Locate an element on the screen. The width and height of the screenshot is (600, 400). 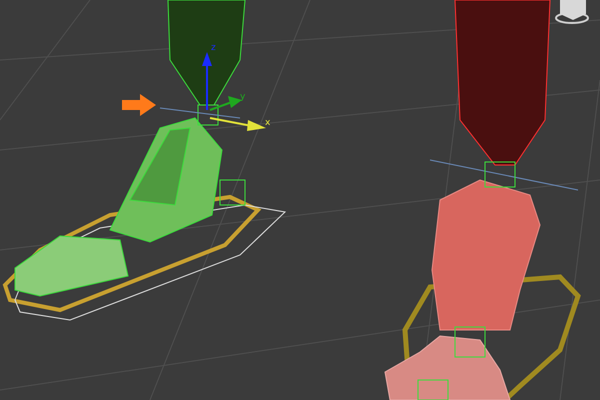
arrow-icon is located at coordinates (139, 105).